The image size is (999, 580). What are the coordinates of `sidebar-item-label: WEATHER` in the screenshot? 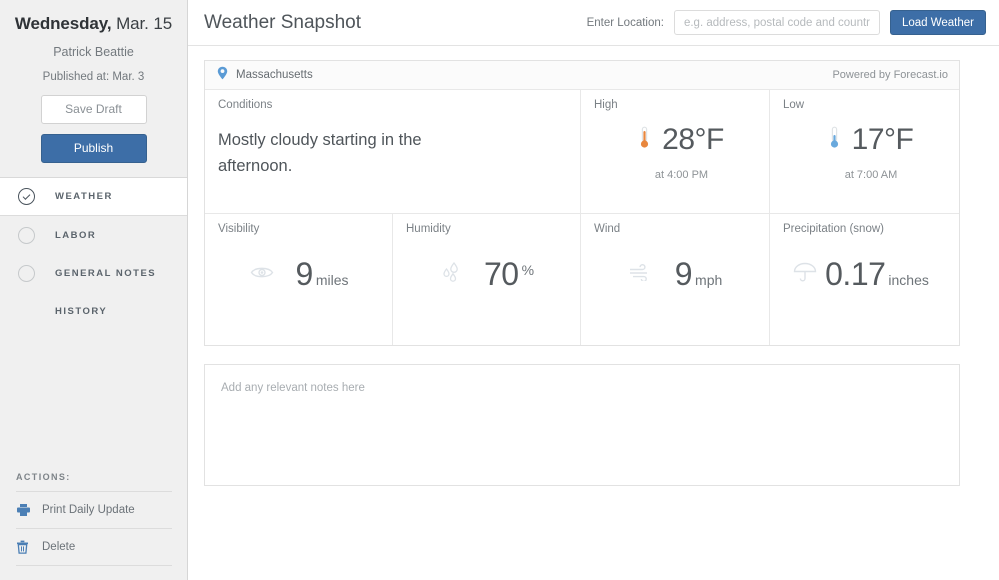 It's located at (84, 196).